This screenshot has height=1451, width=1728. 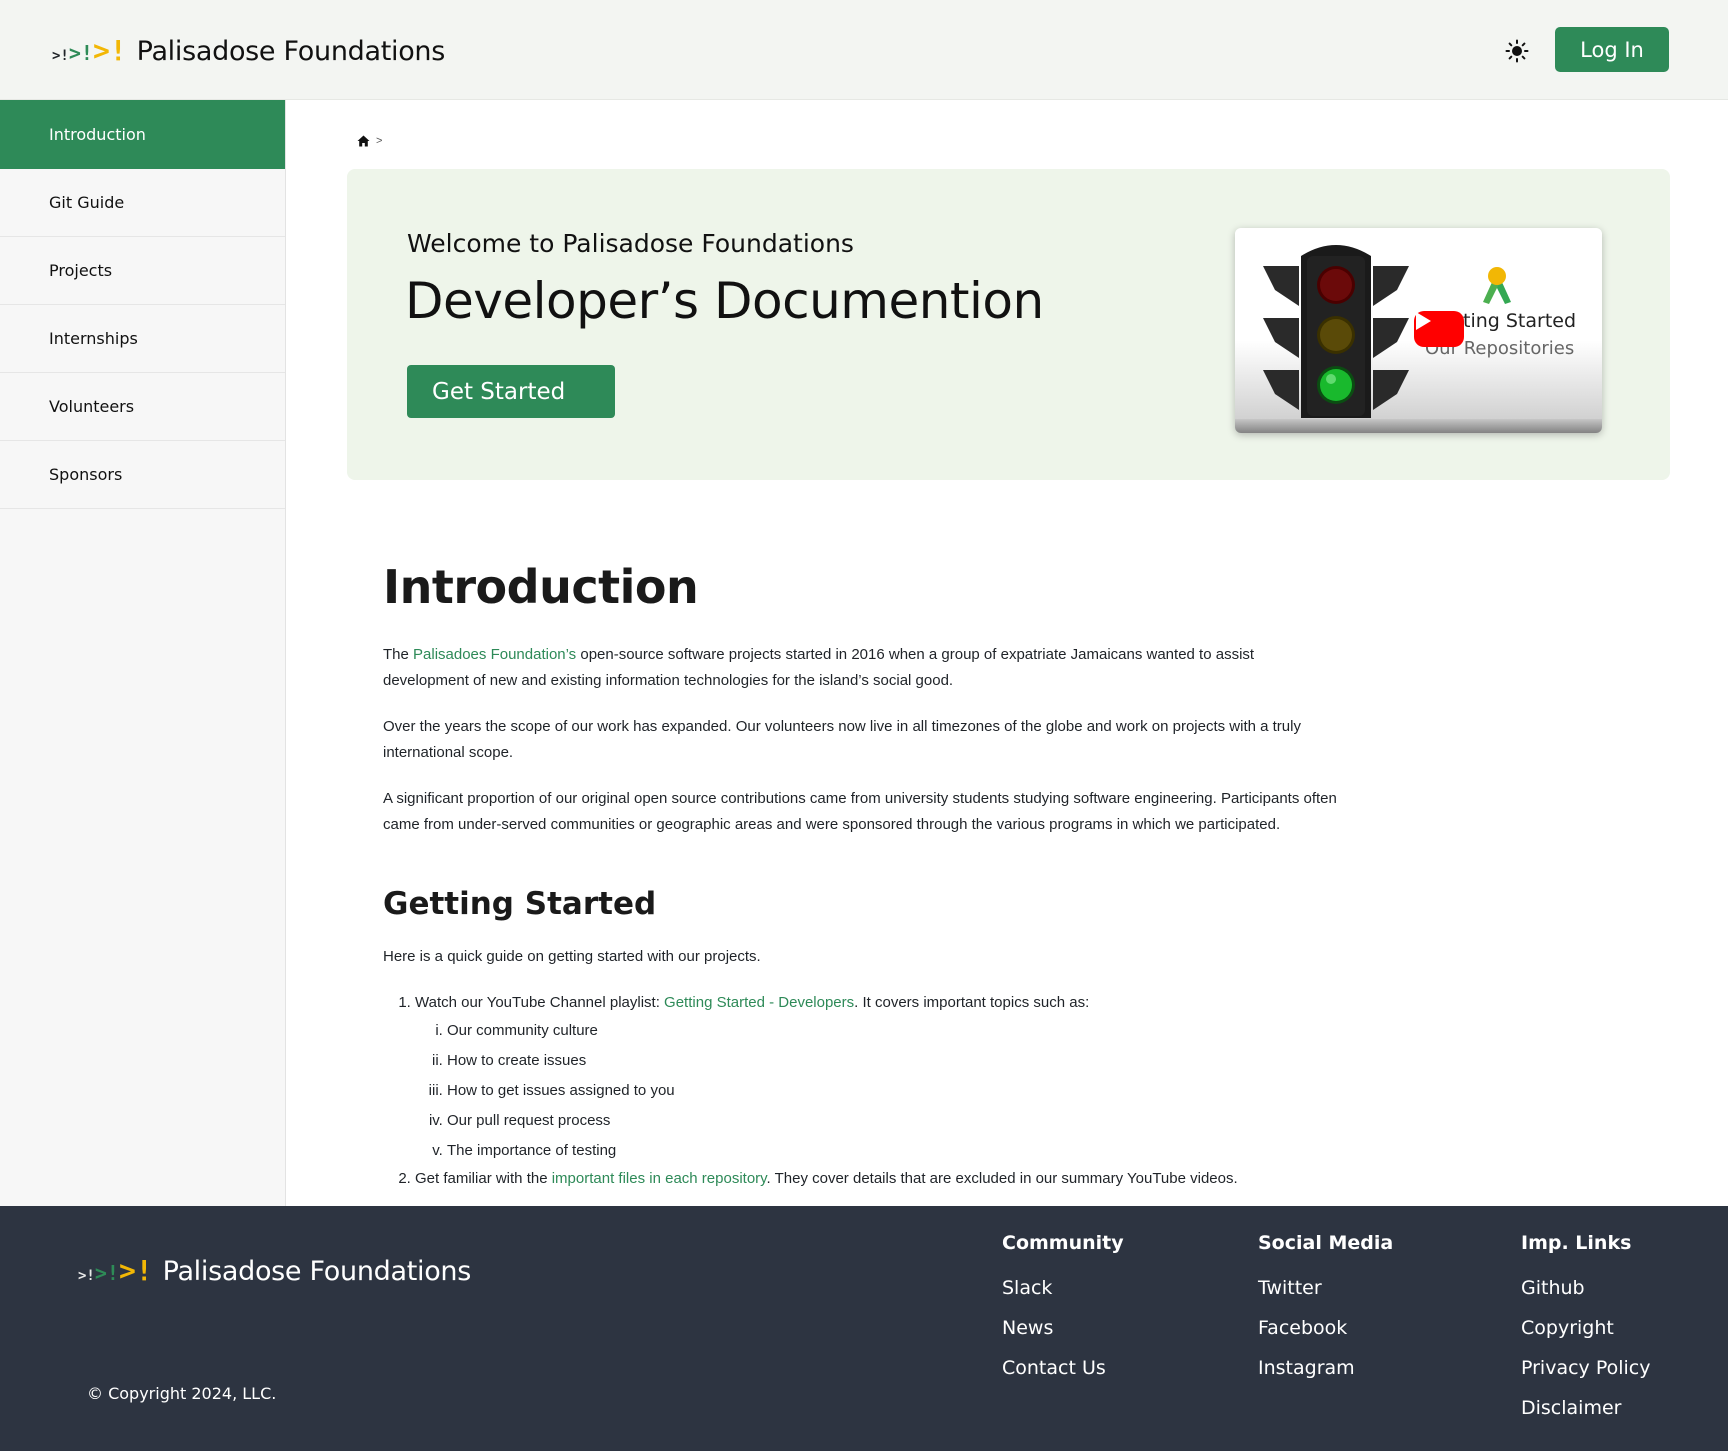 What do you see at coordinates (630, 243) in the screenshot?
I see `hero-subtitle: Welcome to Palisadose Foundations` at bounding box center [630, 243].